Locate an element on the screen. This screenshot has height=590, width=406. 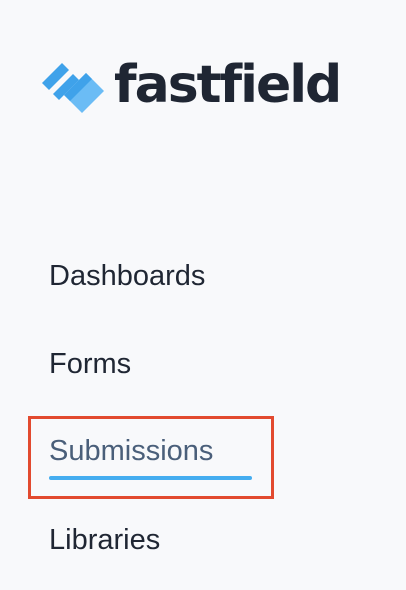
nav-item-libraries: Libraries is located at coordinates (104, 540).